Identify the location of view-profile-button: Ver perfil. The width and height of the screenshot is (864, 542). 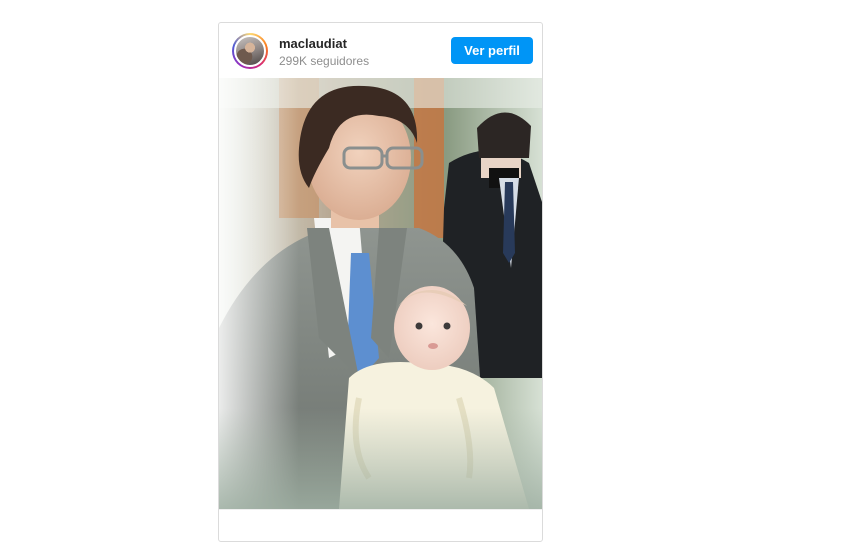
(492, 50).